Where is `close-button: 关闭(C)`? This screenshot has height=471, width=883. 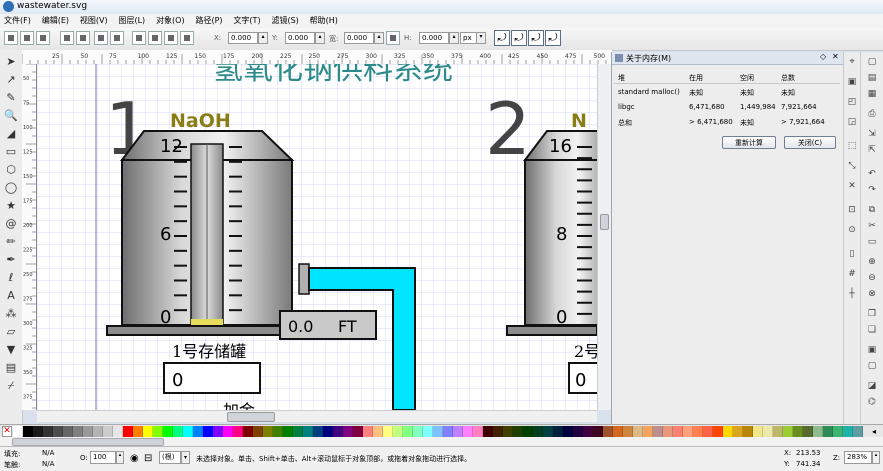 close-button: 关闭(C) is located at coordinates (810, 142).